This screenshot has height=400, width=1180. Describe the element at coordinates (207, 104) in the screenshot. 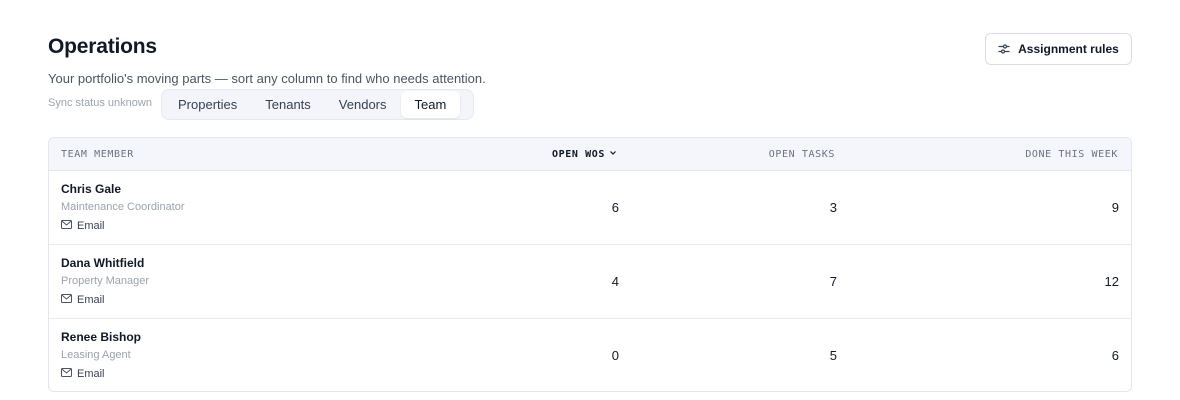

I see `tab-properties: Properties` at that location.